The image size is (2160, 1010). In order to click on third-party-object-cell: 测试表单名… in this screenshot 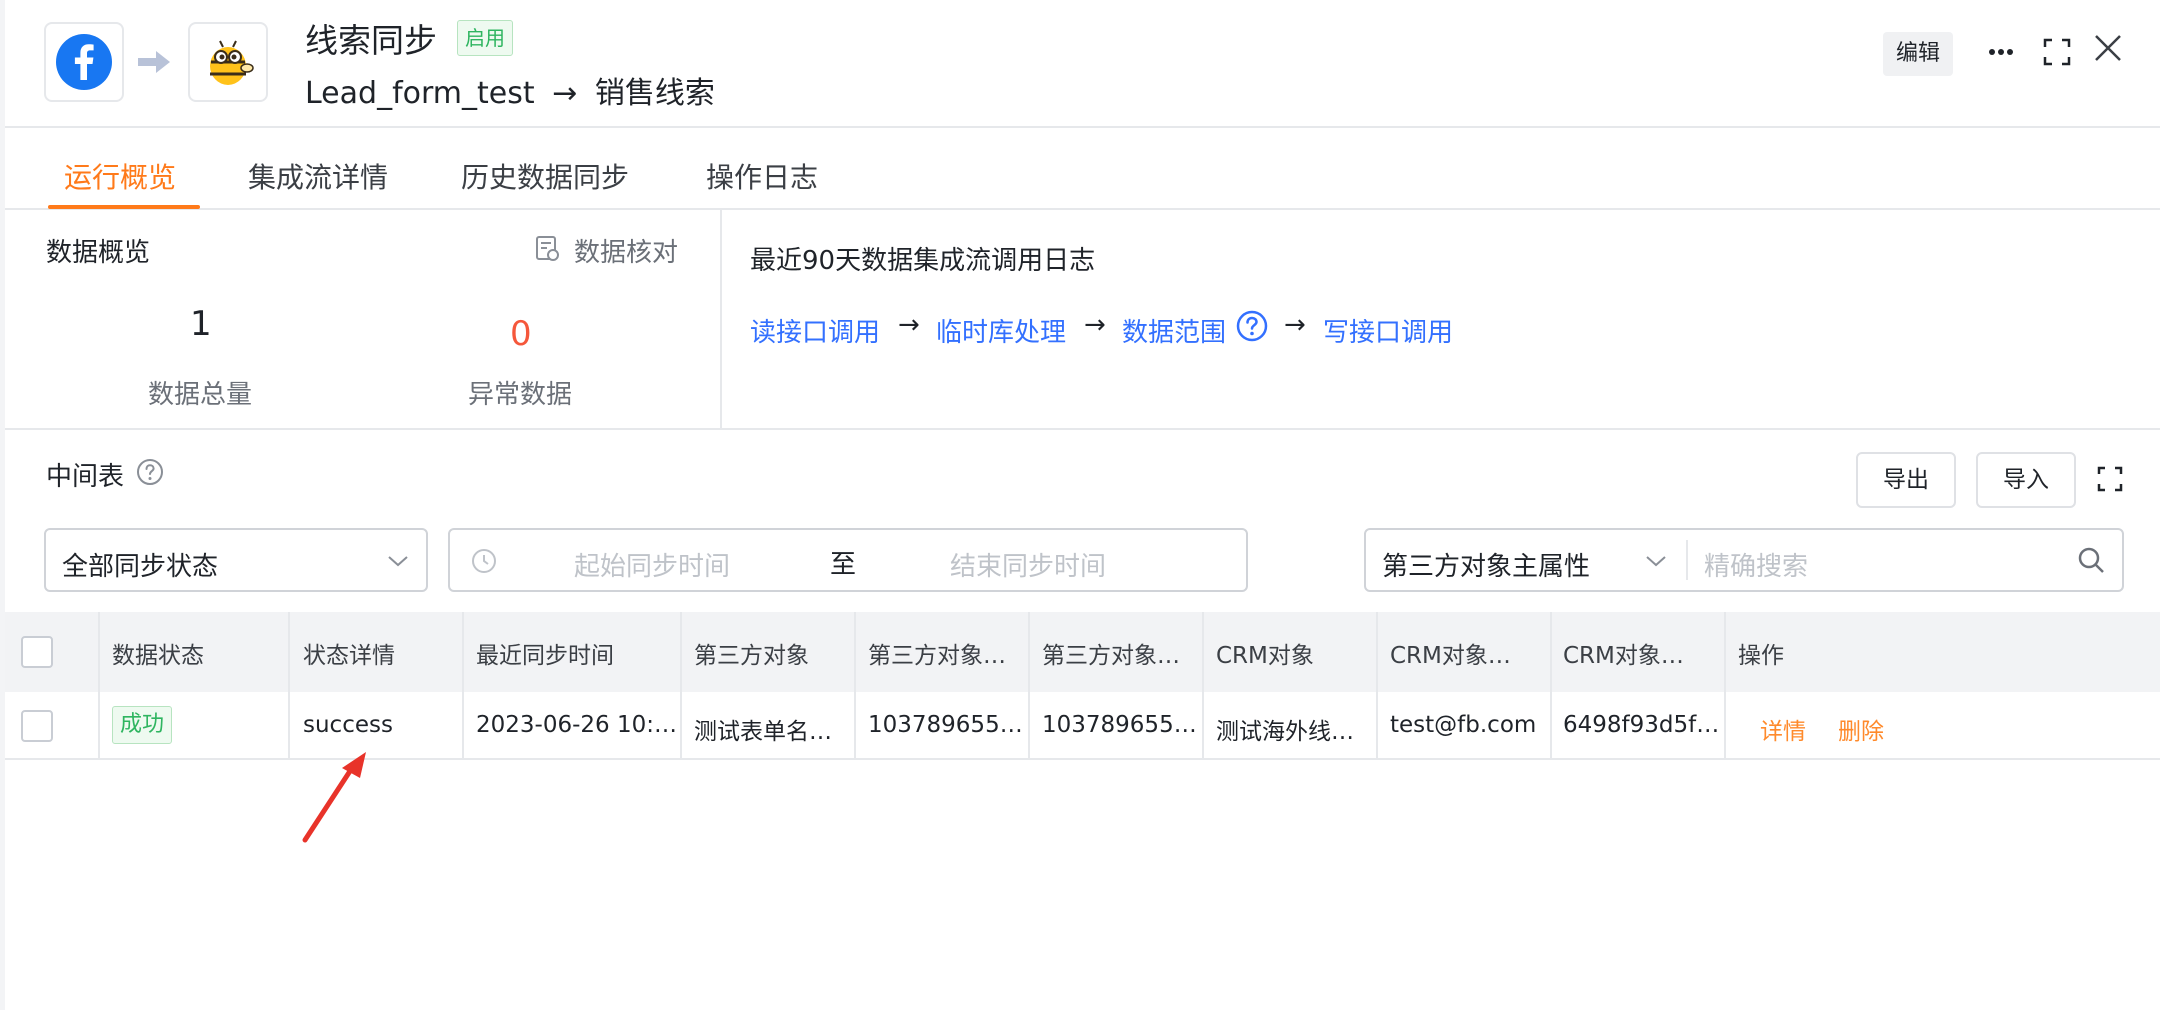, I will do `click(763, 732)`.